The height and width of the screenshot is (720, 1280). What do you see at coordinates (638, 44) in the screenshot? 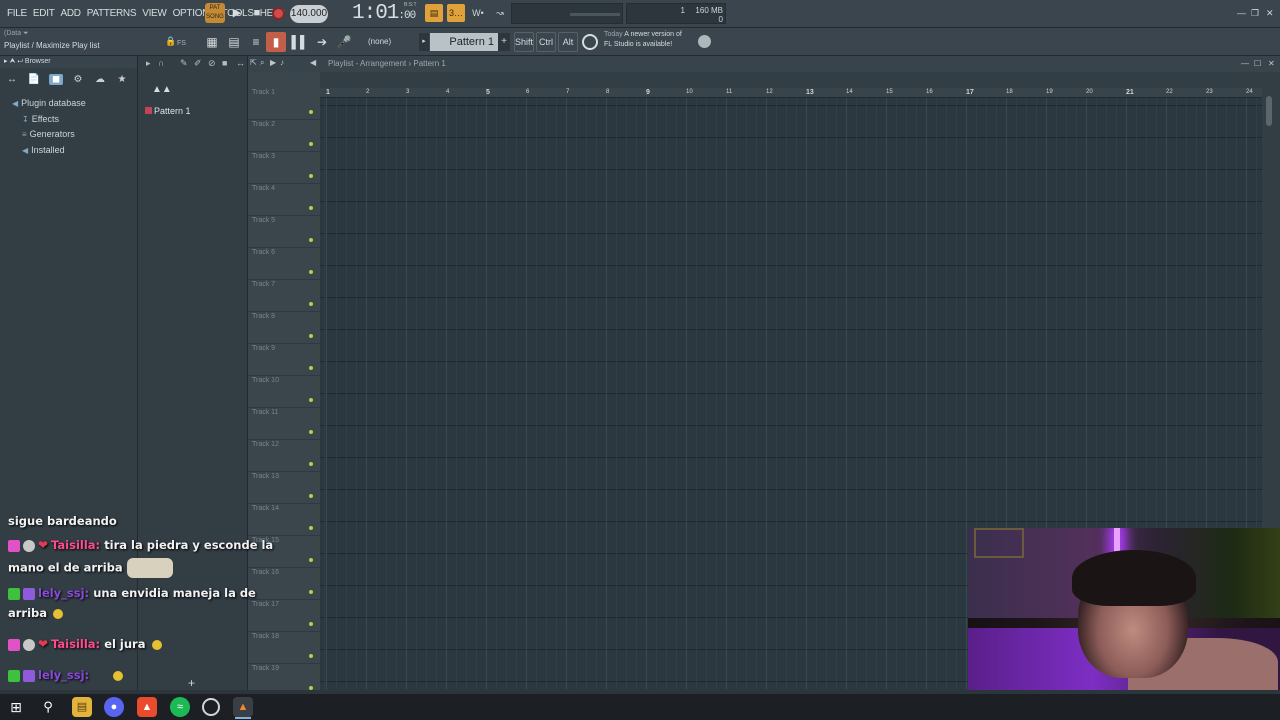
I see `news-line2: FL Studio is available!` at bounding box center [638, 44].